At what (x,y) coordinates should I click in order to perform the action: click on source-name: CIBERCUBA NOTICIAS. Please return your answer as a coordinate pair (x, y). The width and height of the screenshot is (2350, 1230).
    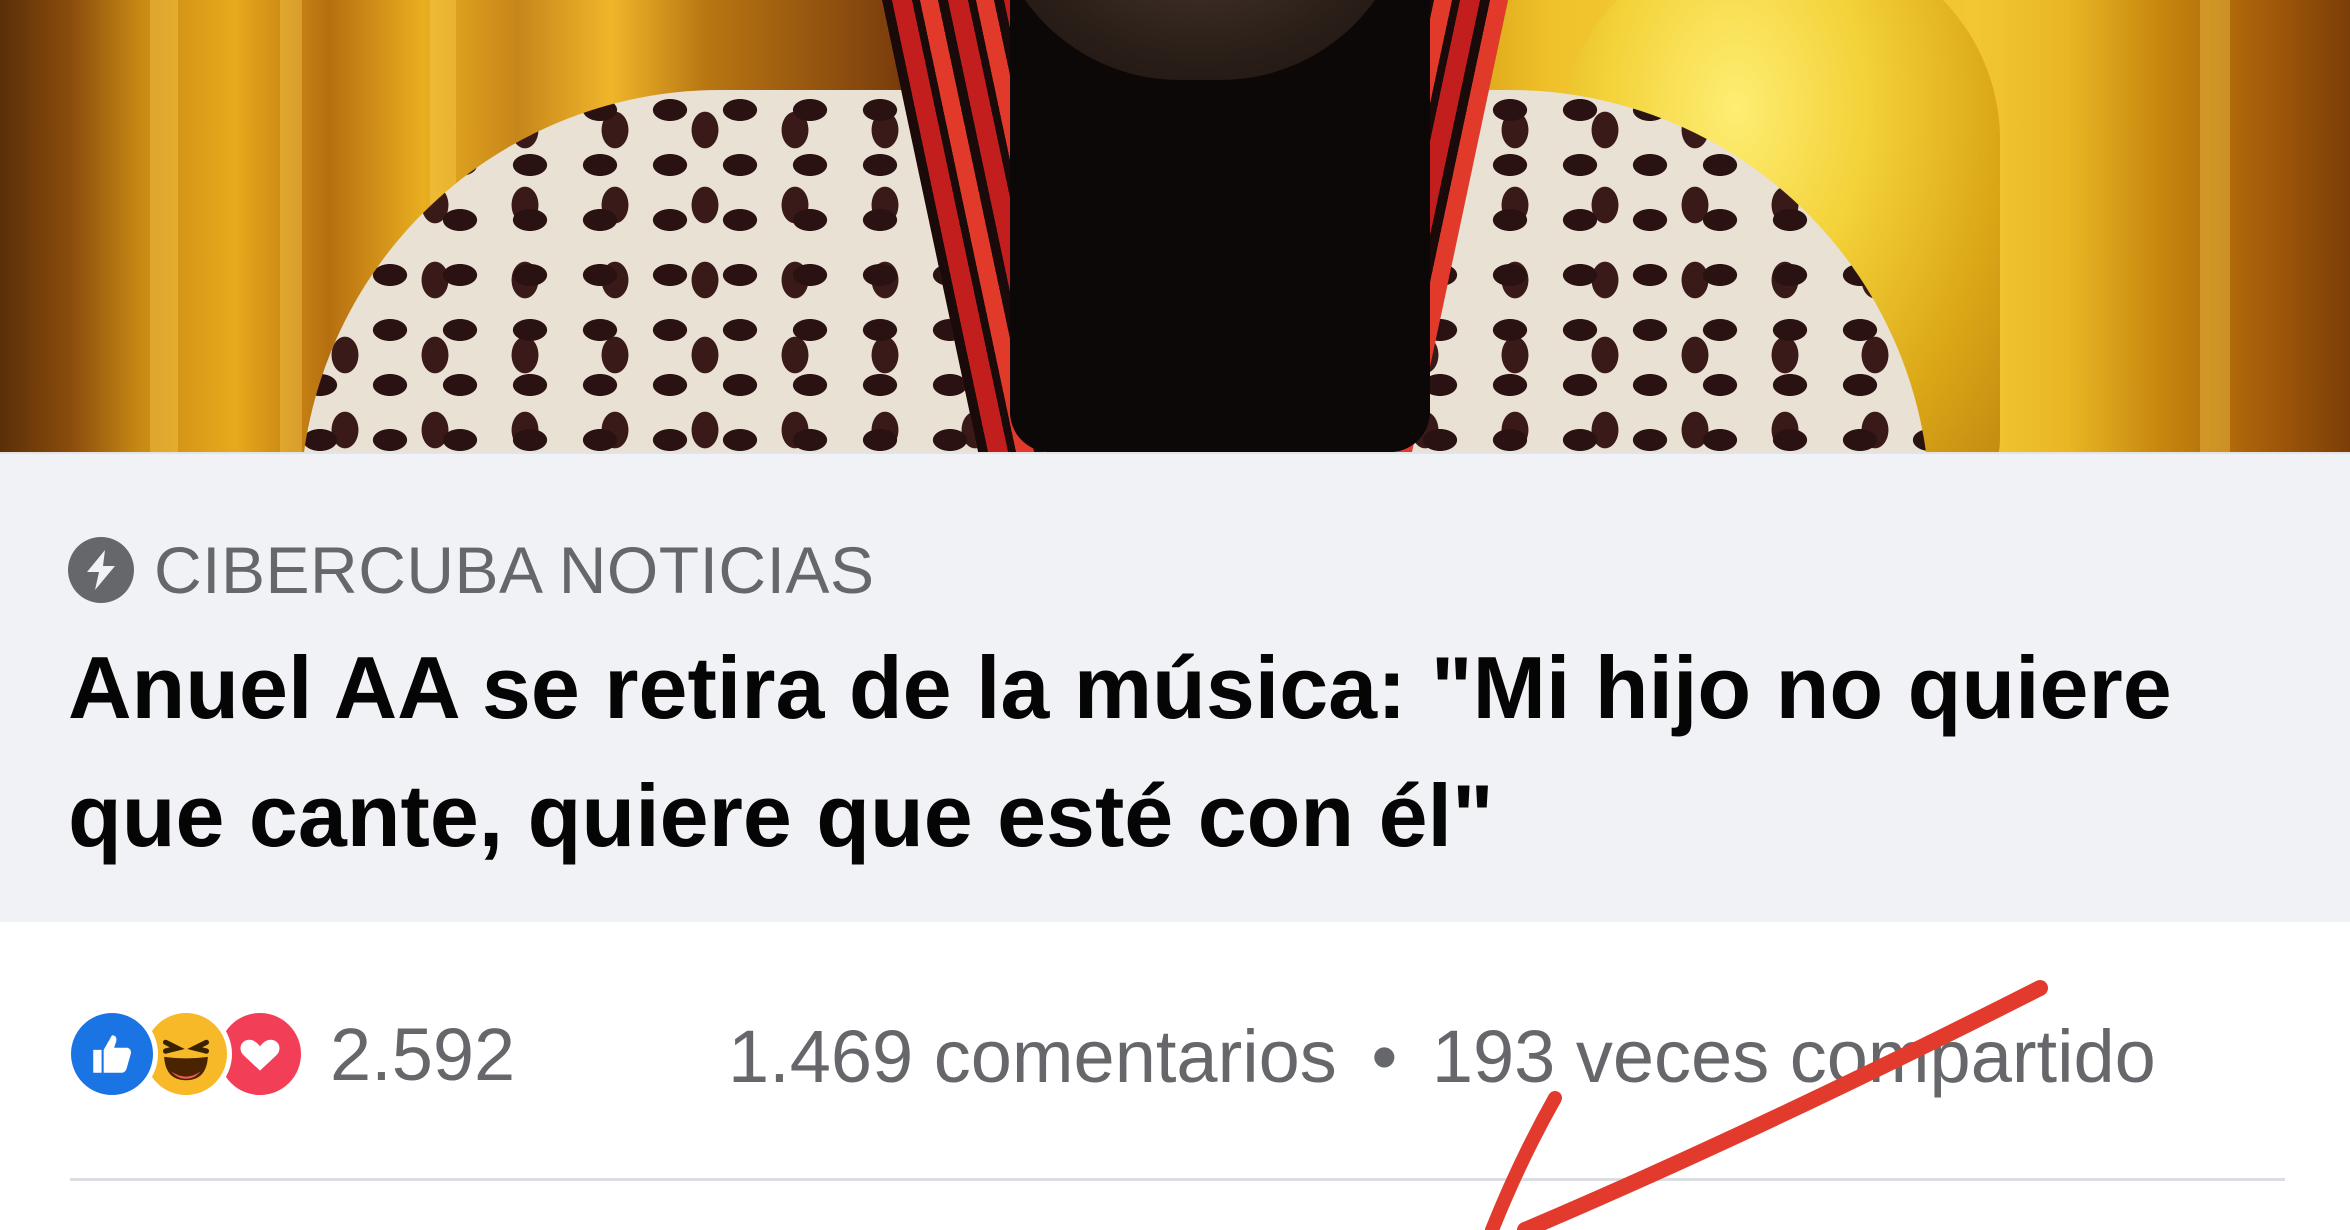
    Looking at the image, I should click on (514, 570).